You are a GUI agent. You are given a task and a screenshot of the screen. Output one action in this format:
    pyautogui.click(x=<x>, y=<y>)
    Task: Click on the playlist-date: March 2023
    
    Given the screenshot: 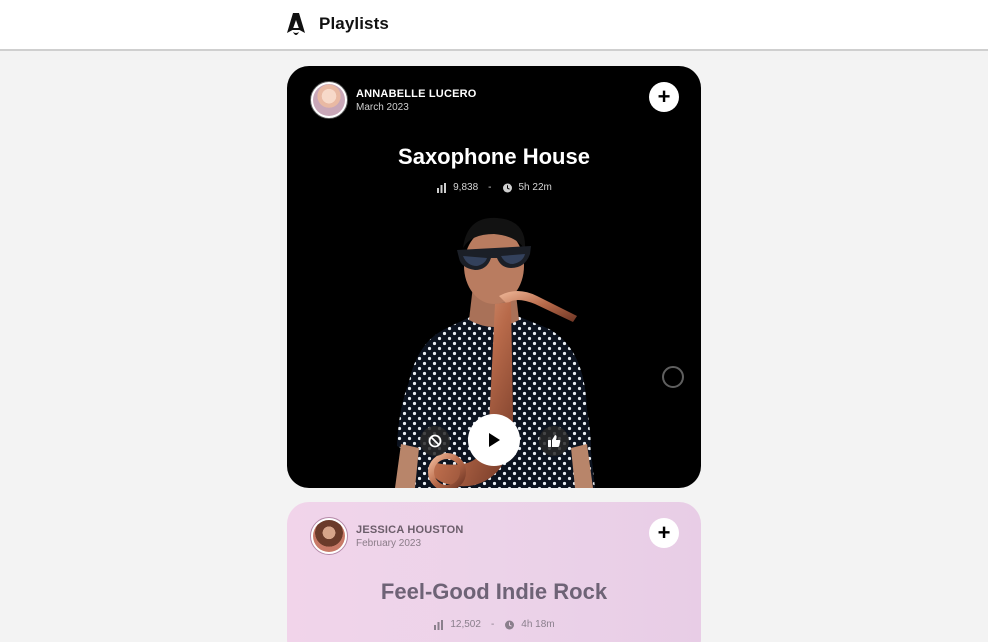 What is the action you would take?
    pyautogui.click(x=382, y=107)
    